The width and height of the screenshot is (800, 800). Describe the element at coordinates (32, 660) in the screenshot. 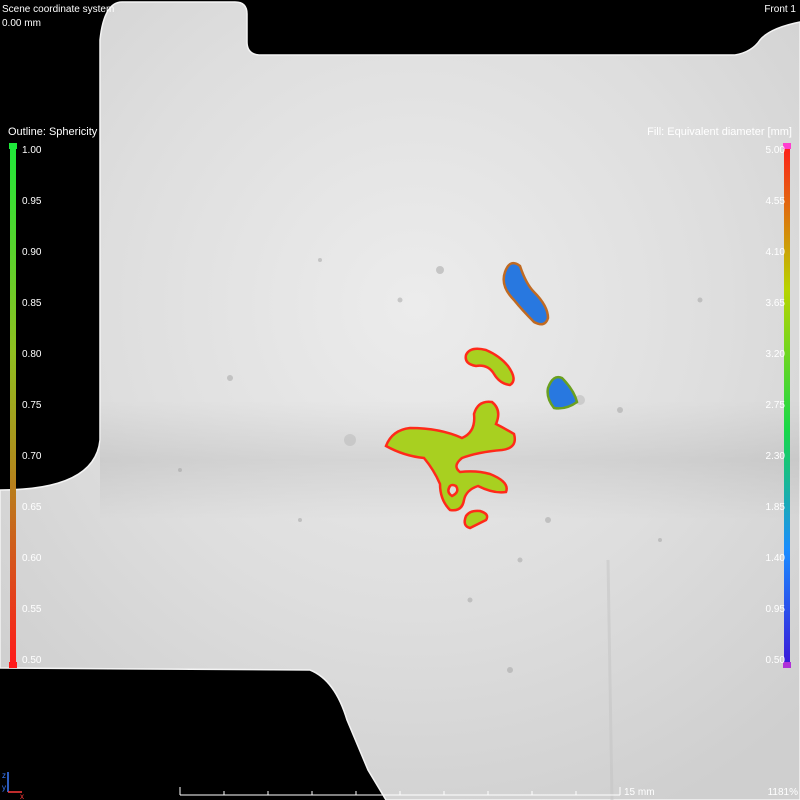

I see `outline-legend-tick: 0.50` at that location.